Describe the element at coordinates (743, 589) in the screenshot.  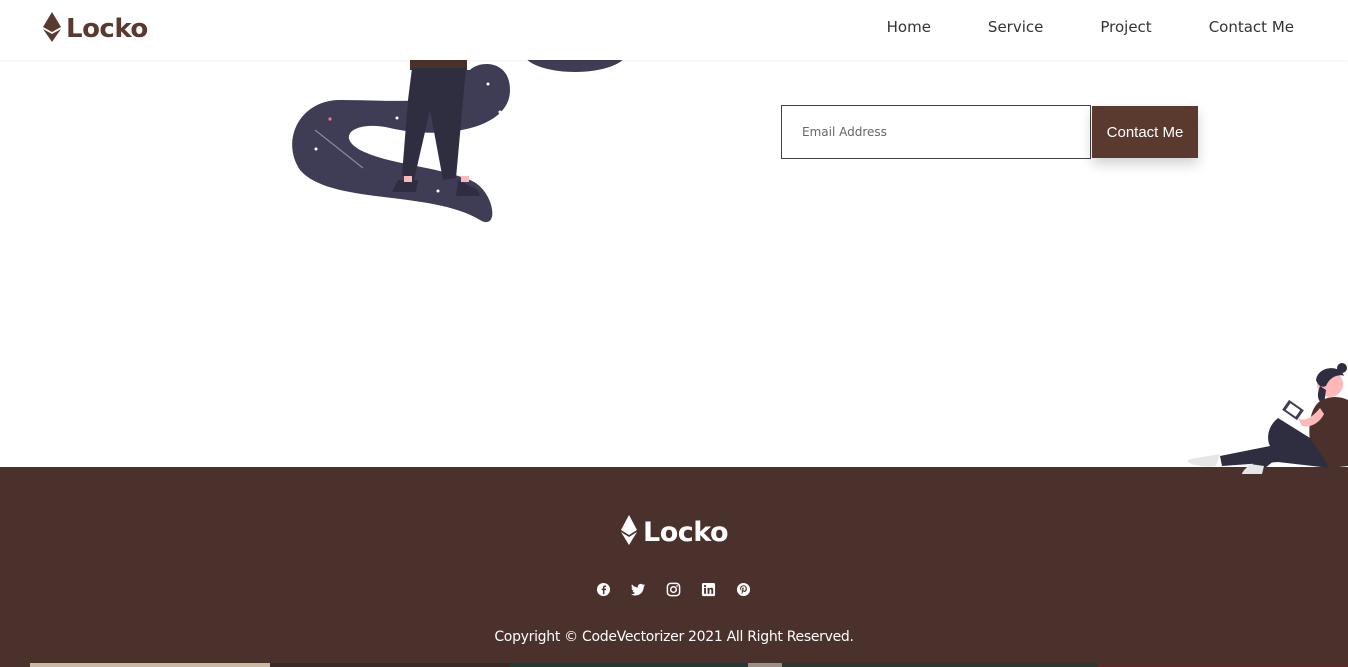
I see `pinterest-icon` at that location.